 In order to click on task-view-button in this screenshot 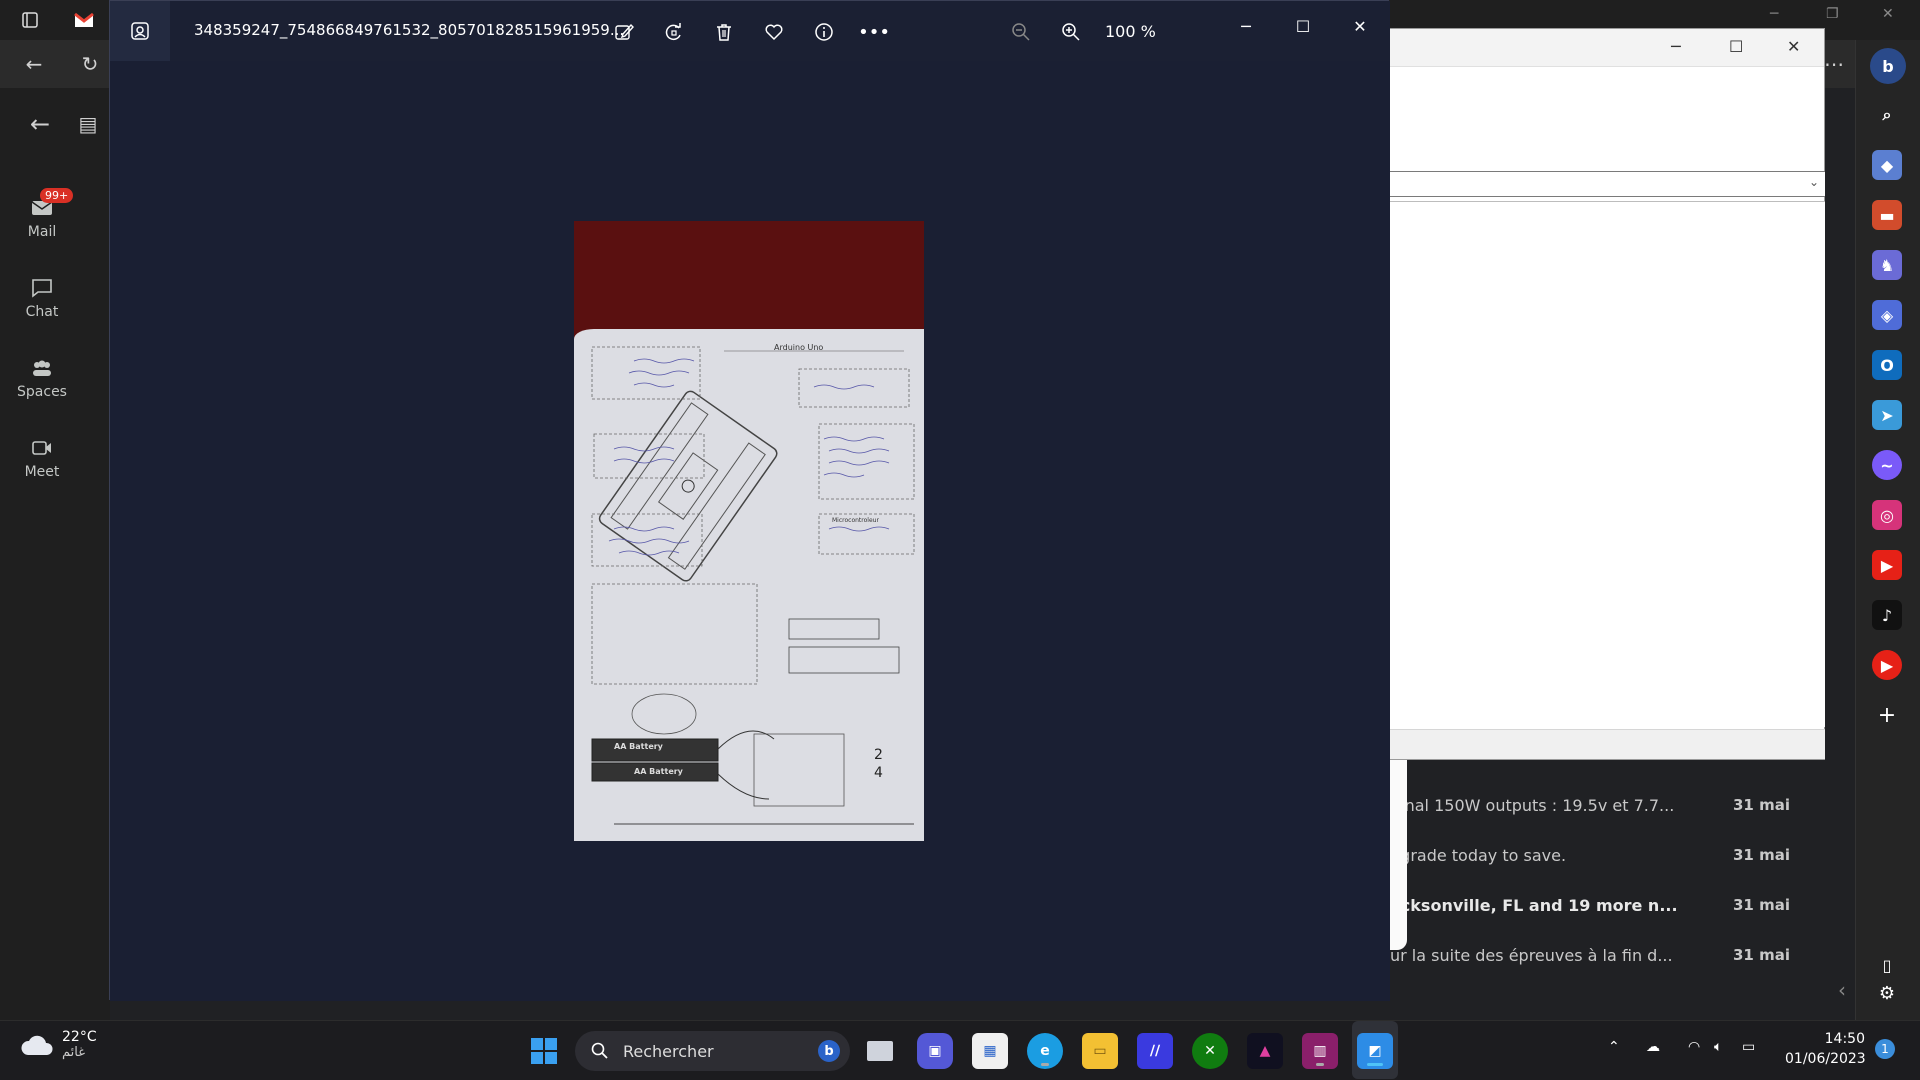, I will do `click(880, 1051)`.